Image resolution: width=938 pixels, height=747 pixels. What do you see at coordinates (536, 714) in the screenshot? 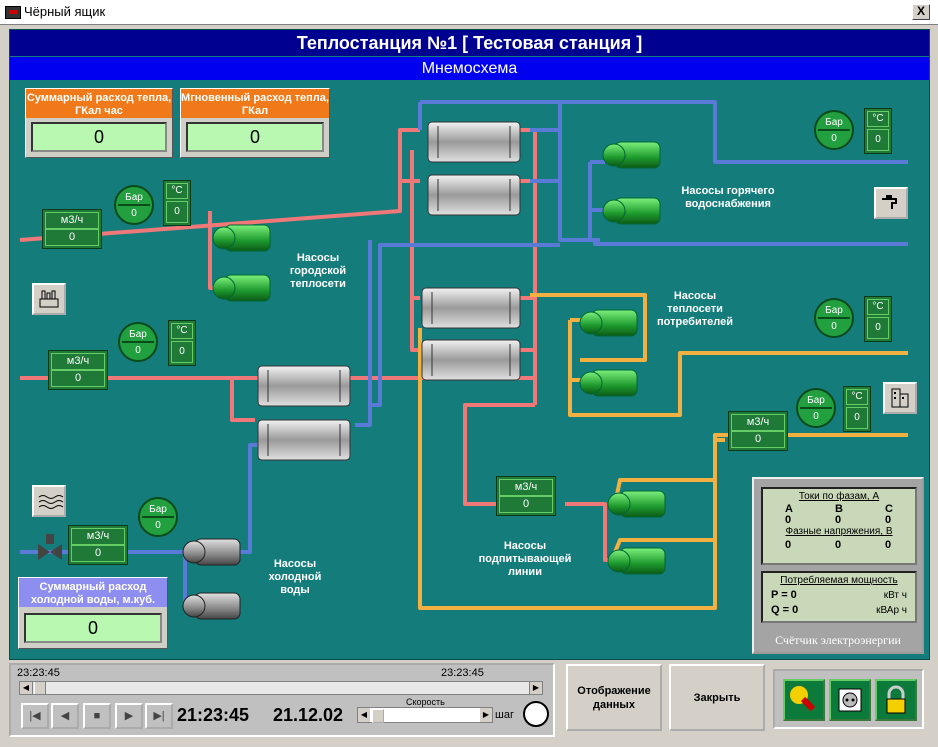
I see `stopwatch-icon` at bounding box center [536, 714].